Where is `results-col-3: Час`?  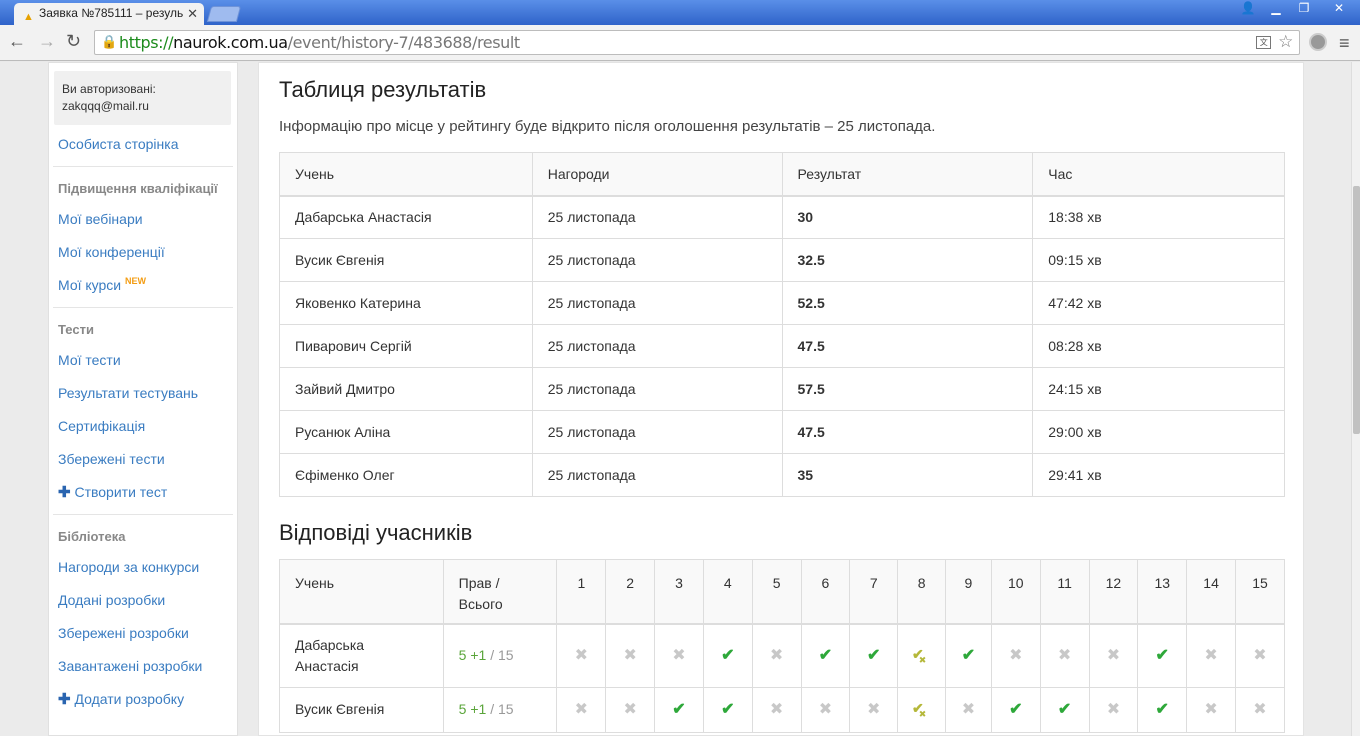
results-col-3: Час is located at coordinates (1158, 174).